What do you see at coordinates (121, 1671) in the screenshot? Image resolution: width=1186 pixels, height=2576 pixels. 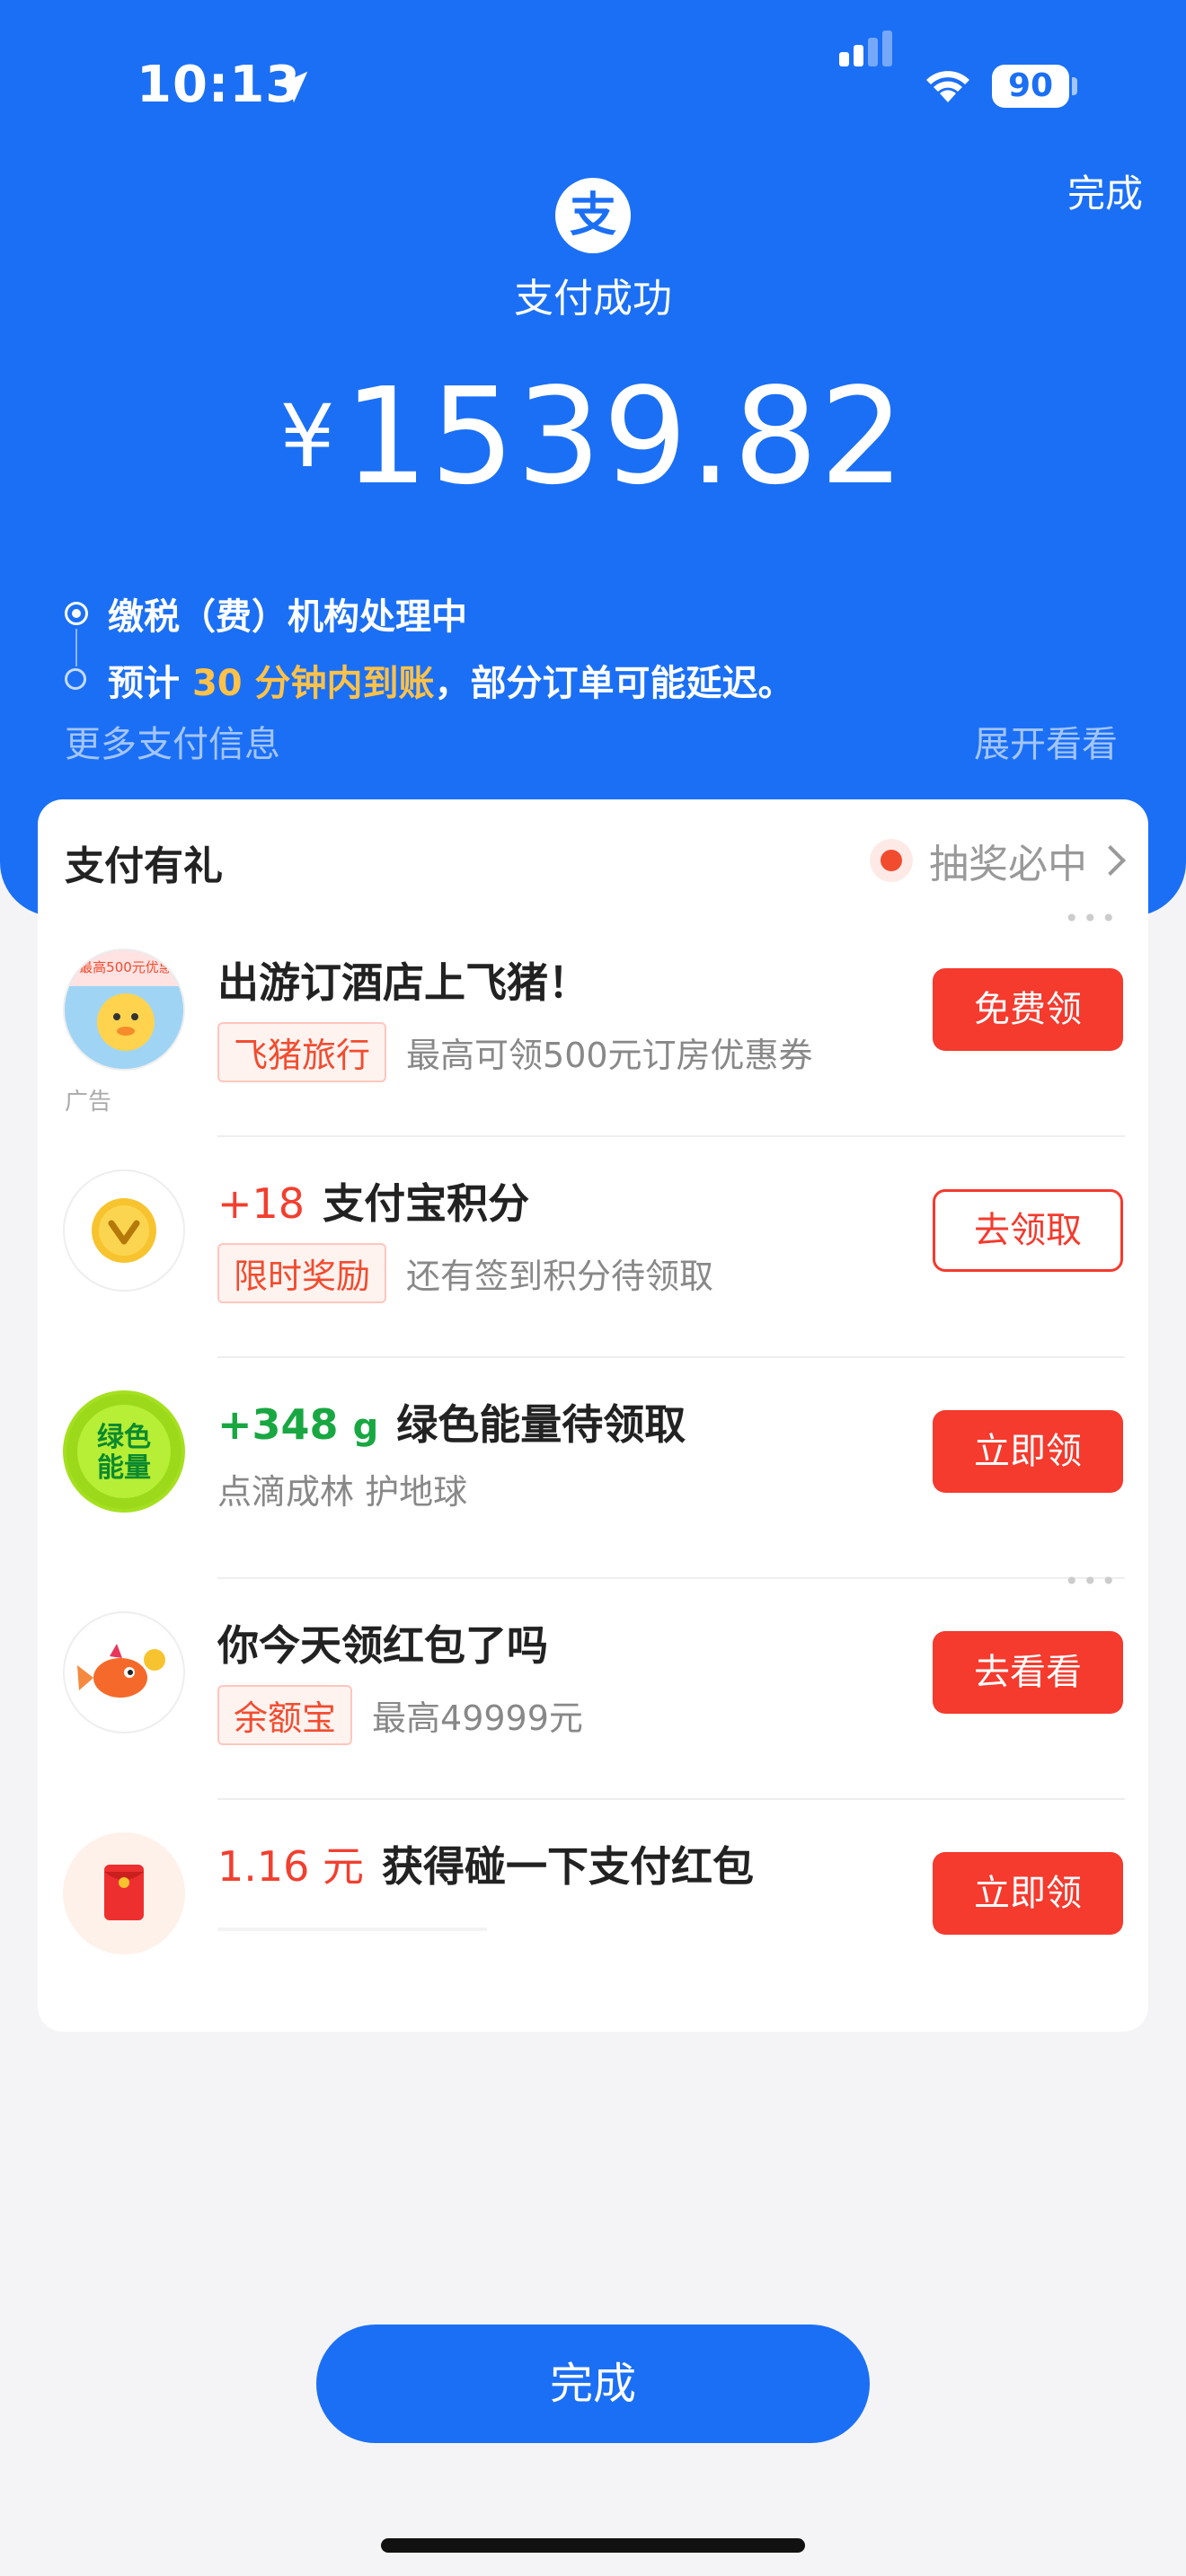 I see `fish-mascot-icon` at bounding box center [121, 1671].